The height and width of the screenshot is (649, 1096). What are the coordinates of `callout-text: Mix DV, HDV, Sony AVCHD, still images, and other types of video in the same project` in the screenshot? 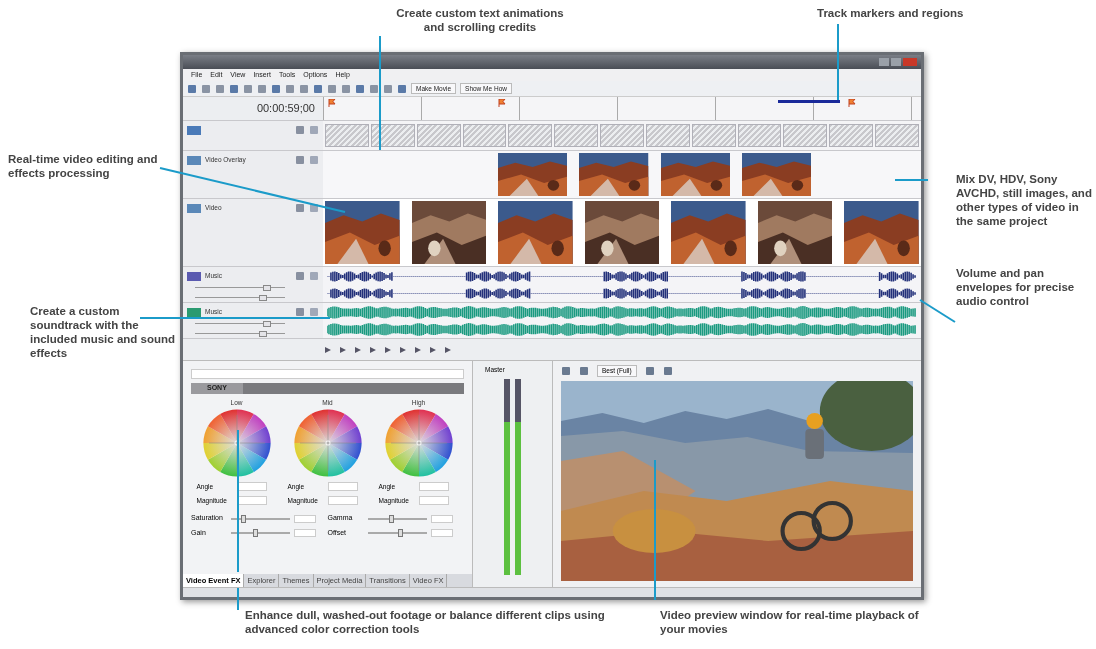 It's located at (1024, 200).